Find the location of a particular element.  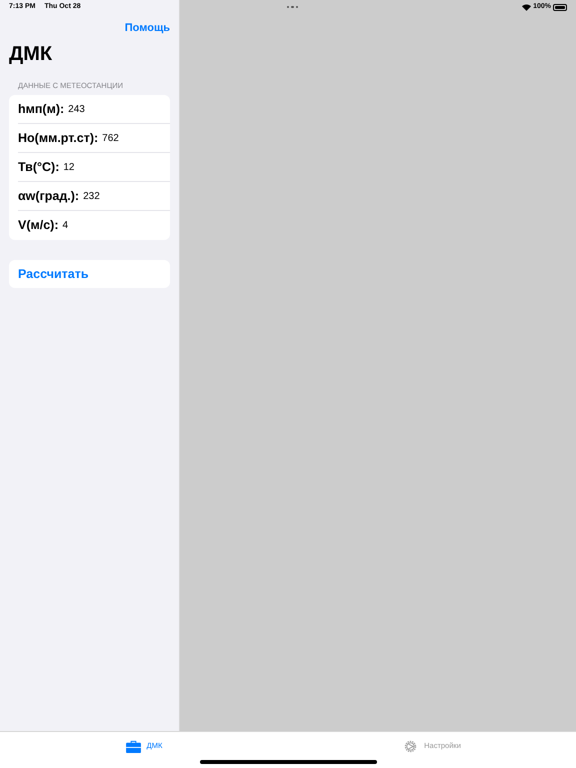

field-value: 762 is located at coordinates (113, 138).